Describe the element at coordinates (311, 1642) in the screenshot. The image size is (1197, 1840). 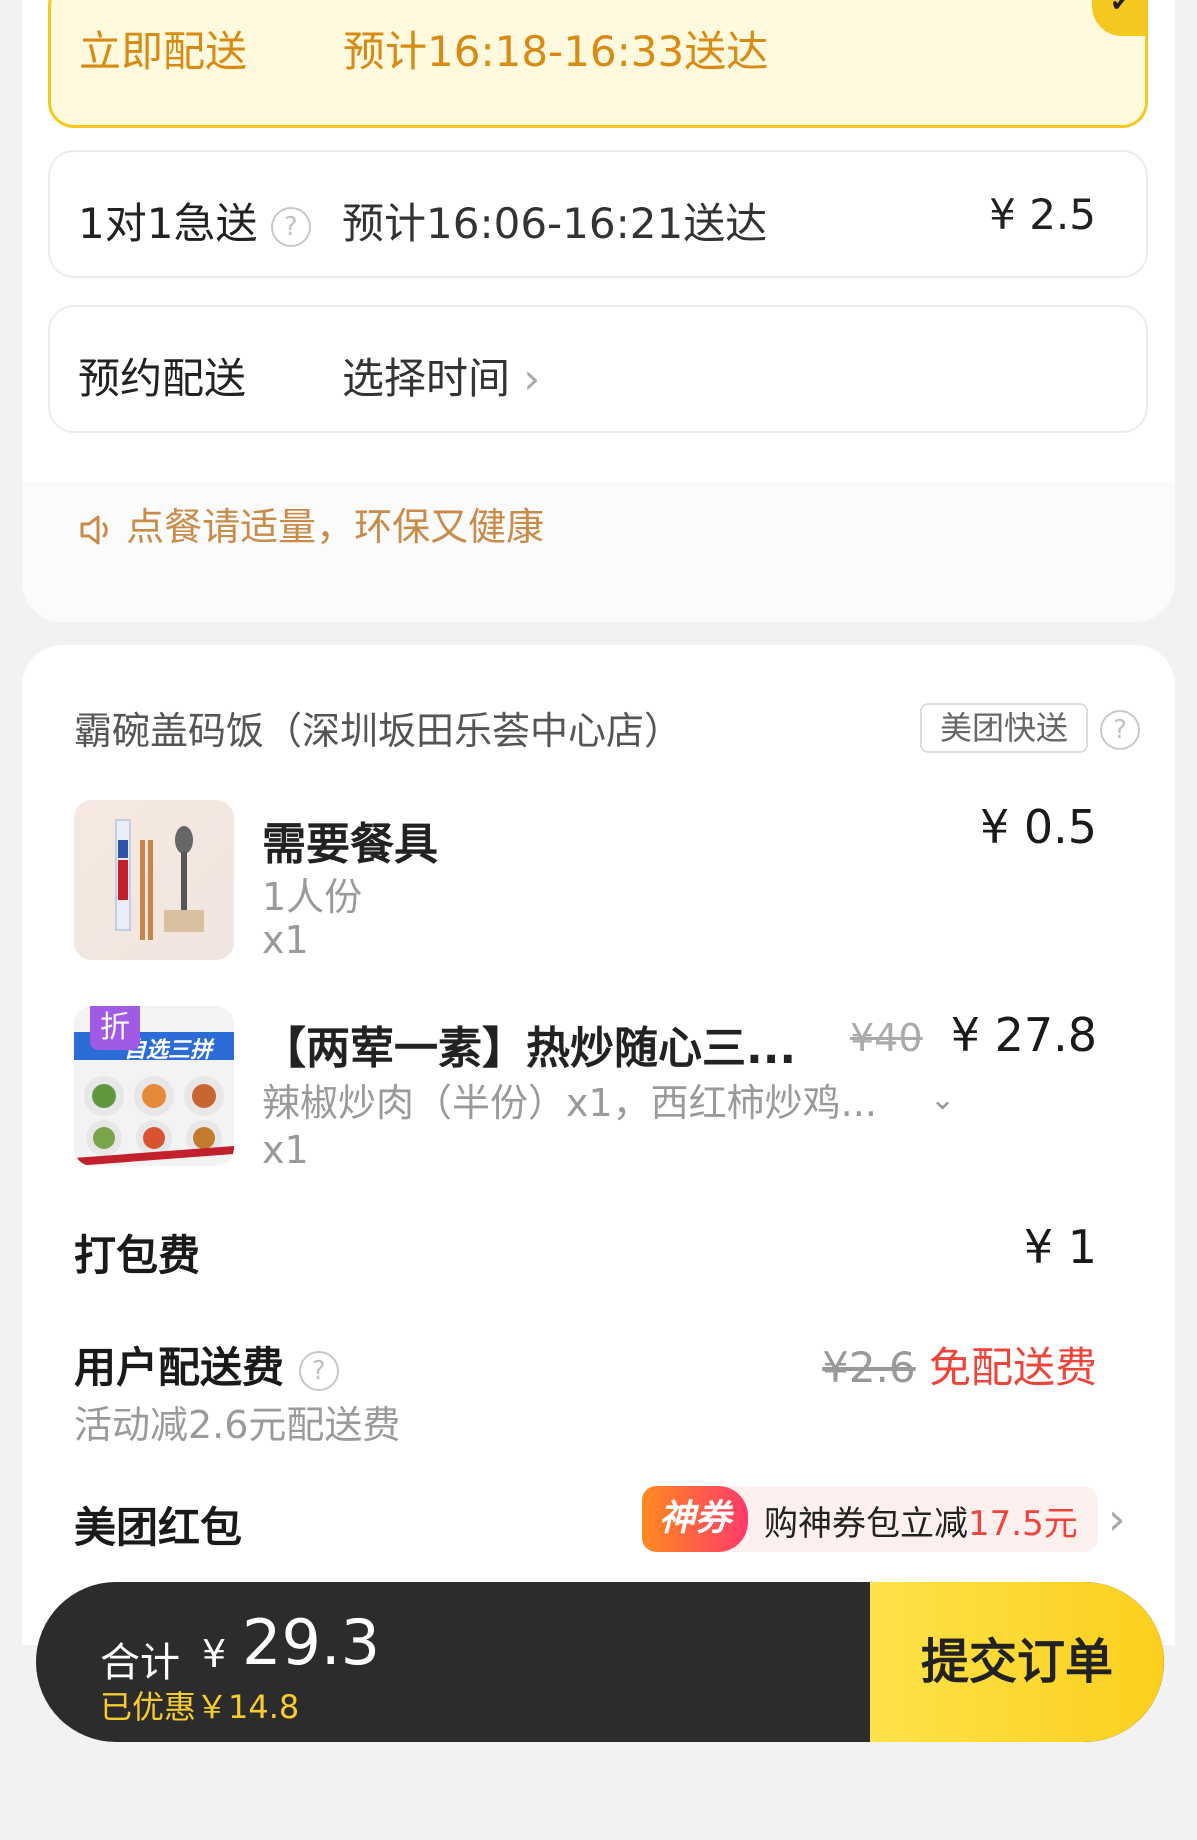
I see `total-amount: 29.3` at that location.